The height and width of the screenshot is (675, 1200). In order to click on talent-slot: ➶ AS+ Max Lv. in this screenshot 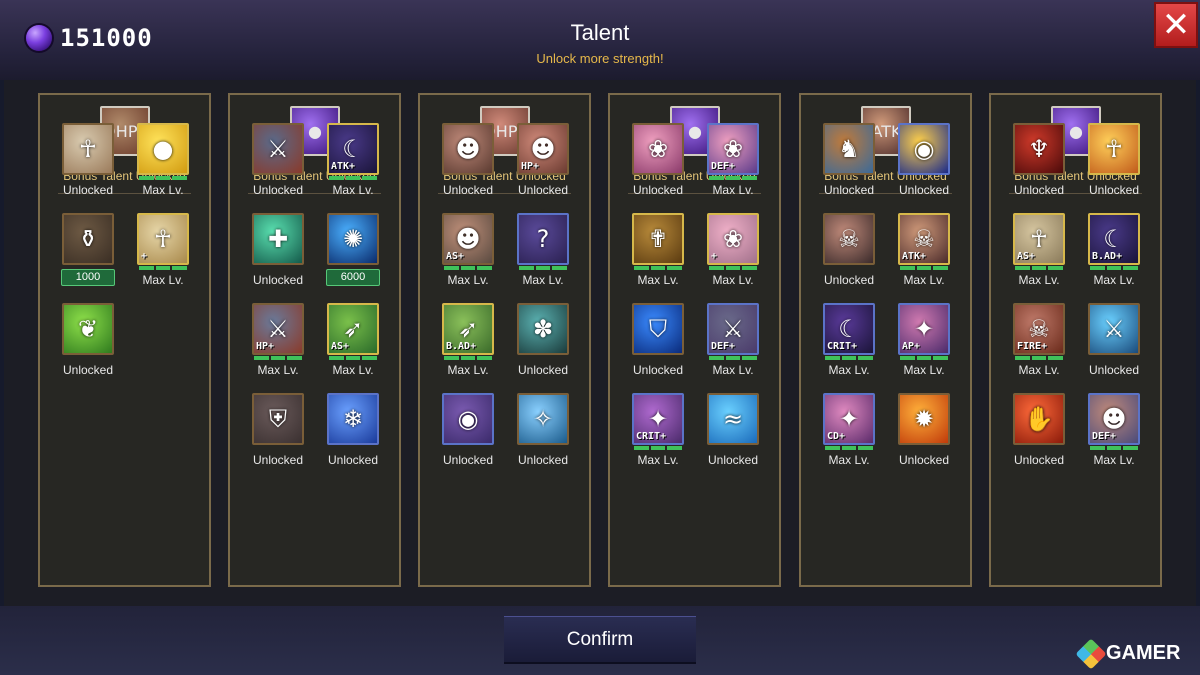, I will do `click(353, 343)`.